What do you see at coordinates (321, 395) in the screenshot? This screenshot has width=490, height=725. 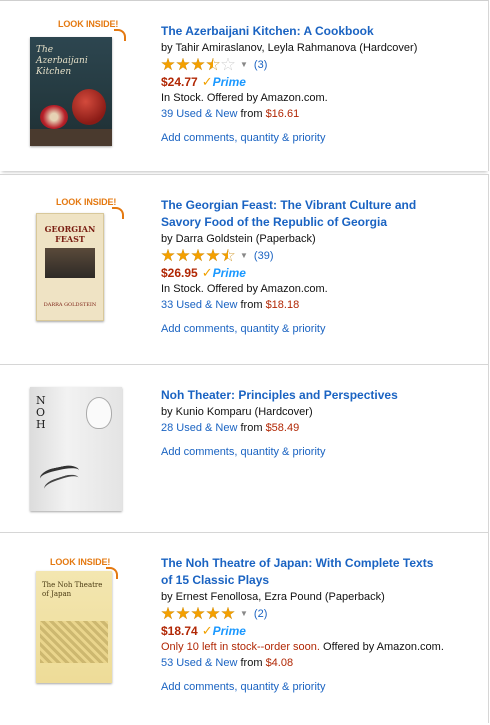 I see `product-title-link: Noh Theater: Principles and Perspectives` at bounding box center [321, 395].